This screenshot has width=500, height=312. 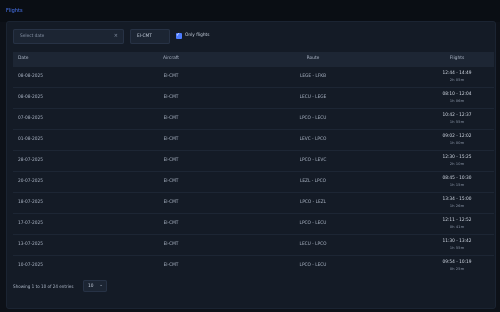 I want to click on cell-route: LECU - LEGE, so click(x=313, y=97).